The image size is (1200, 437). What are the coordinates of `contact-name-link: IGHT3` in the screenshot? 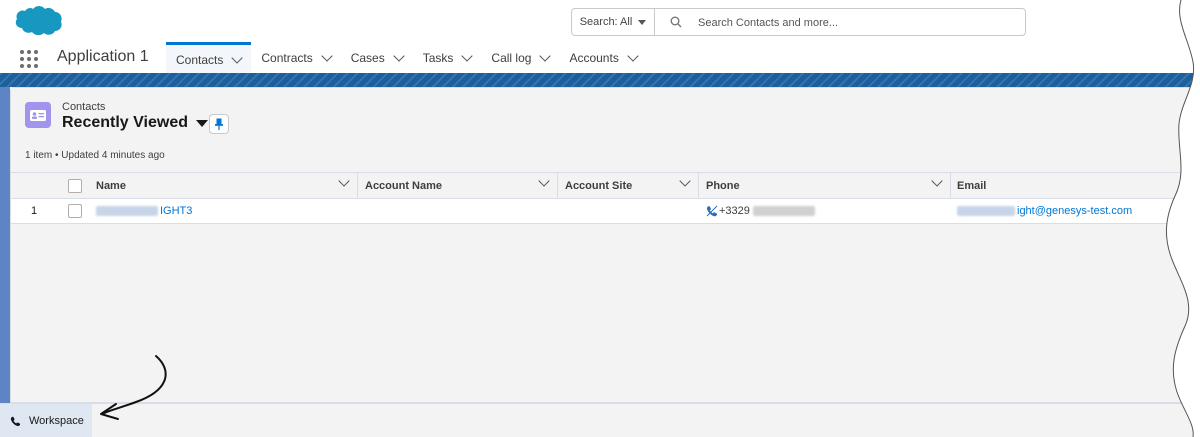 It's located at (176, 211).